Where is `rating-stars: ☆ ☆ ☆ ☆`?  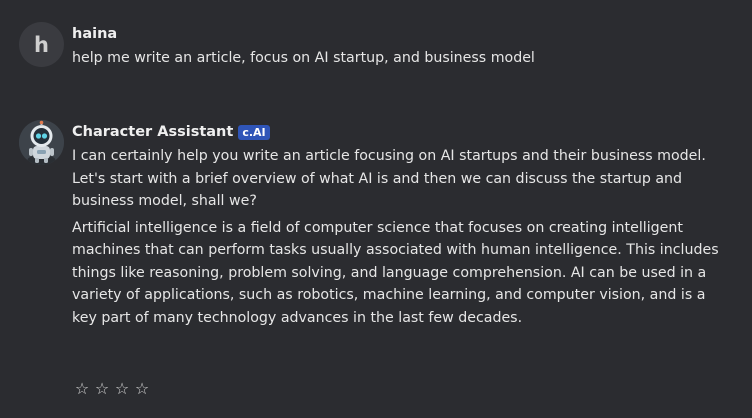 rating-stars: ☆ ☆ ☆ ☆ is located at coordinates (112, 389).